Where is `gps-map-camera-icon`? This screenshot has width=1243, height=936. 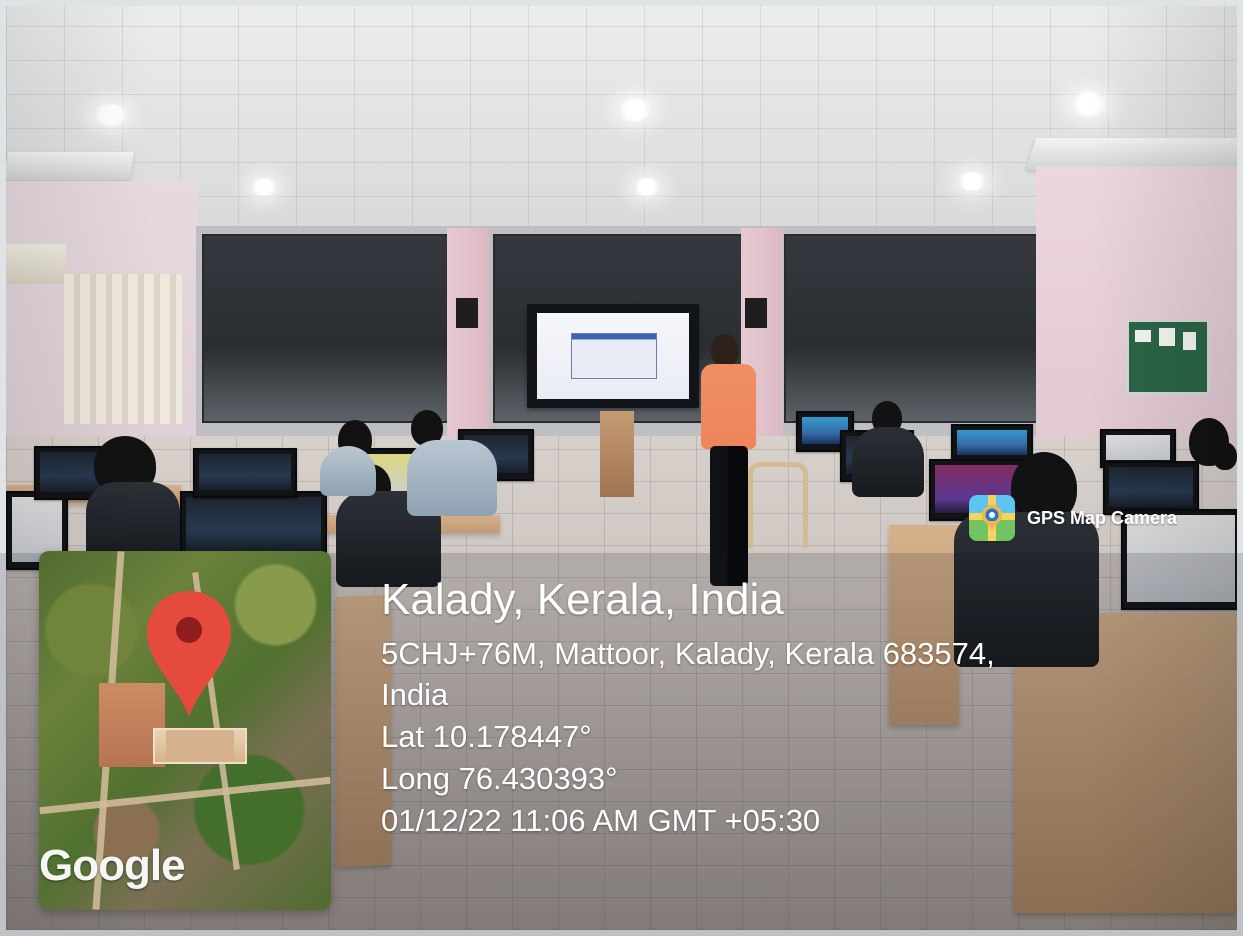 gps-map-camera-icon is located at coordinates (992, 518).